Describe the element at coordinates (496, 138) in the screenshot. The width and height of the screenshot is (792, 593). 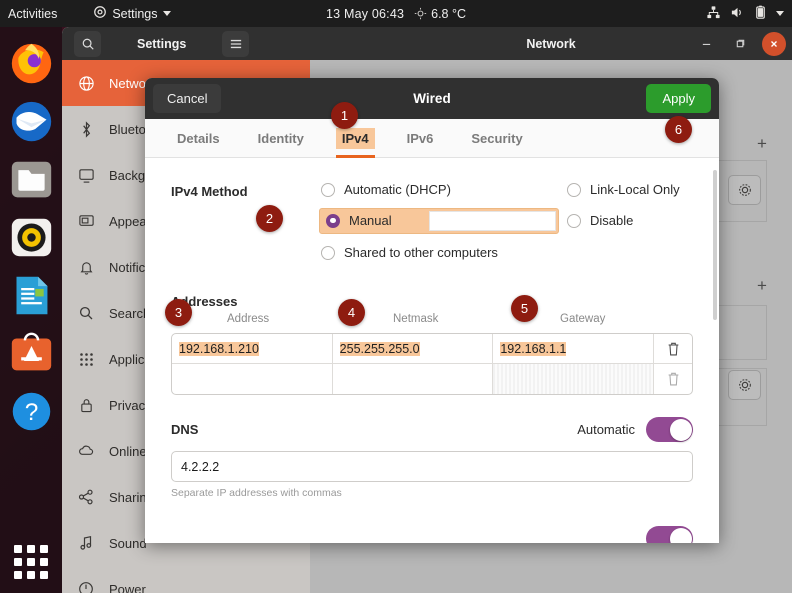
I see `tab-security: Security` at that location.